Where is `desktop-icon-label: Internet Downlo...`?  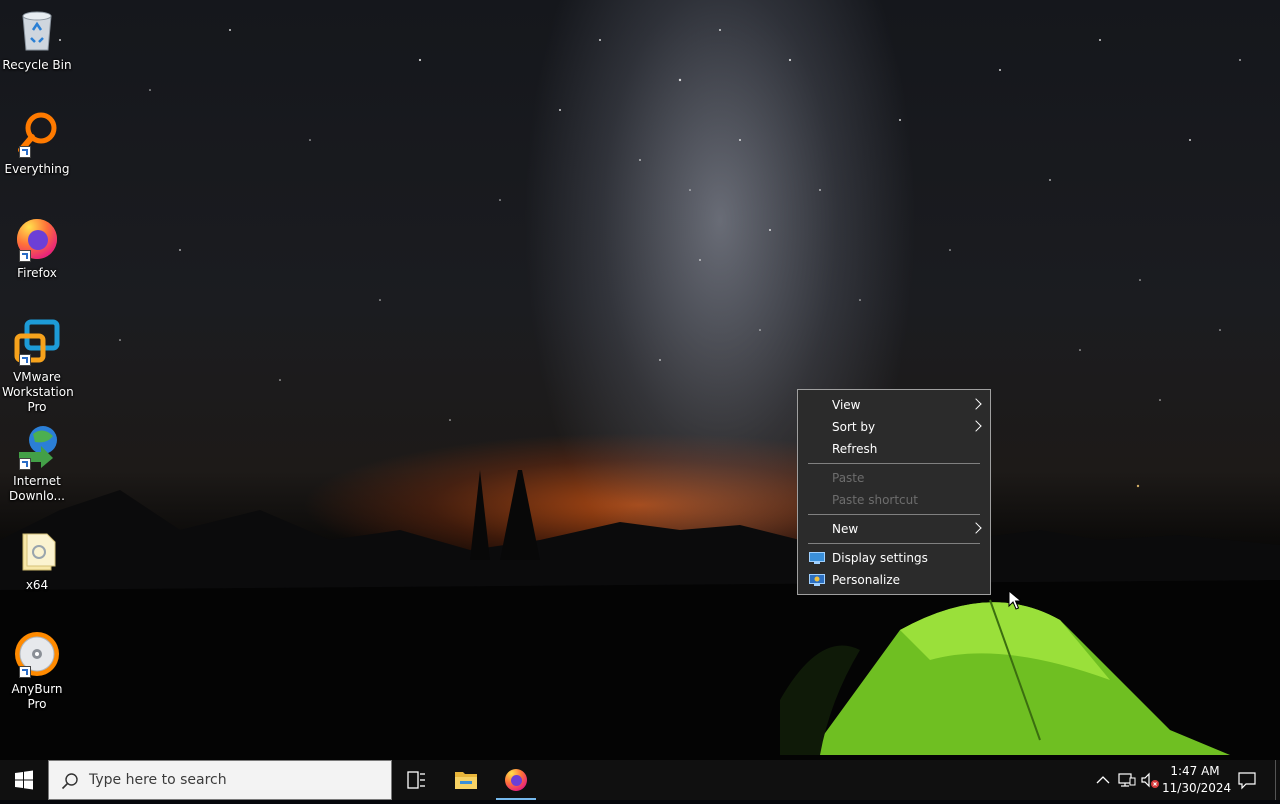
desktop-icon-label: Internet Downlo... is located at coordinates (37, 488).